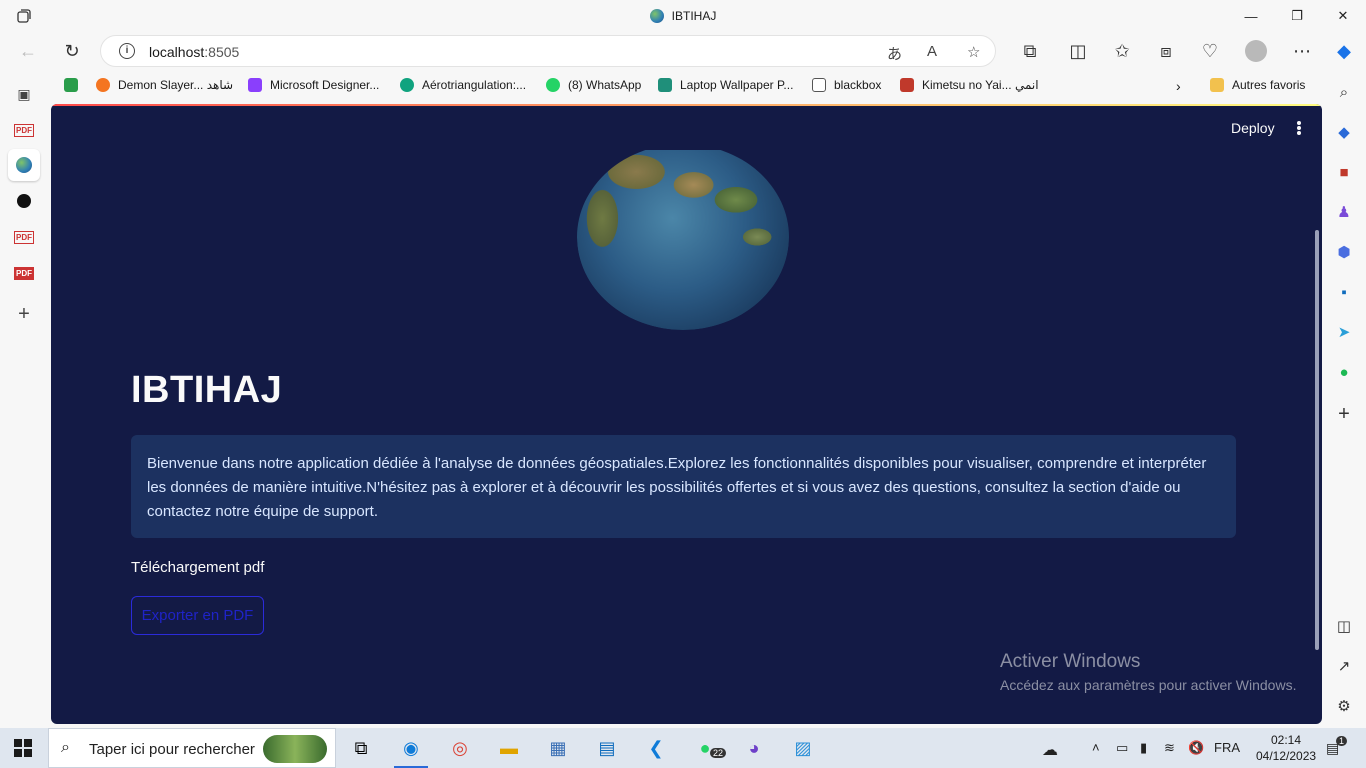  I want to click on outlook-icon: ▪, so click(1344, 292).